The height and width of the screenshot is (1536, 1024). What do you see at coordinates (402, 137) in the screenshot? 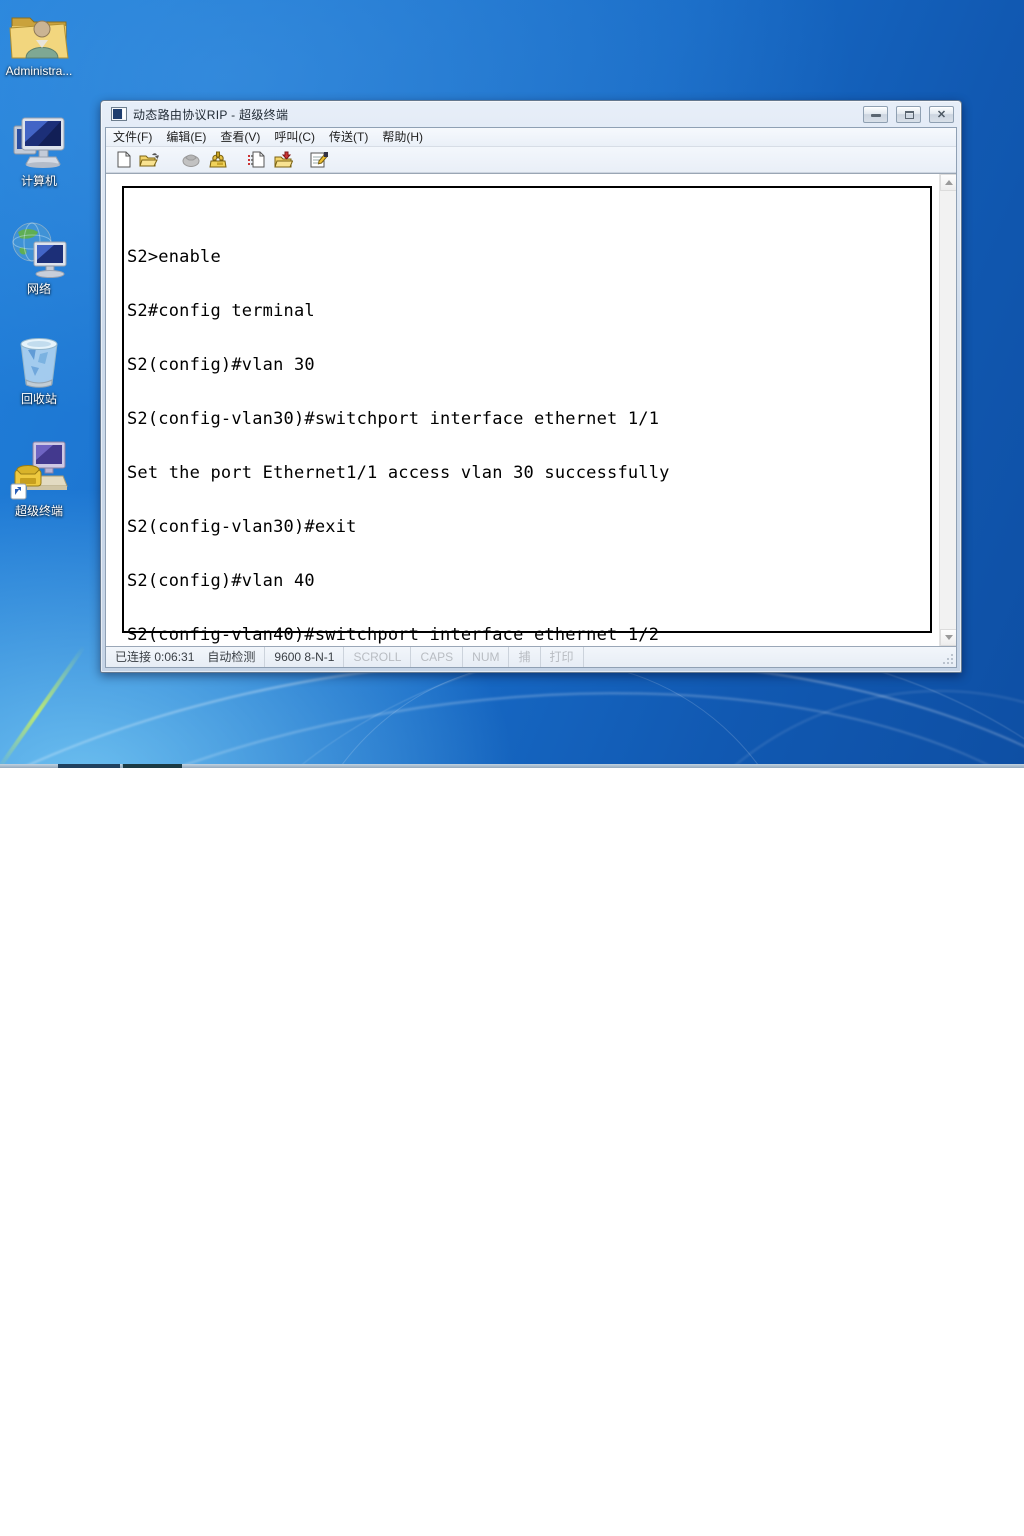
I see `menu-help: 帮助(H)` at bounding box center [402, 137].